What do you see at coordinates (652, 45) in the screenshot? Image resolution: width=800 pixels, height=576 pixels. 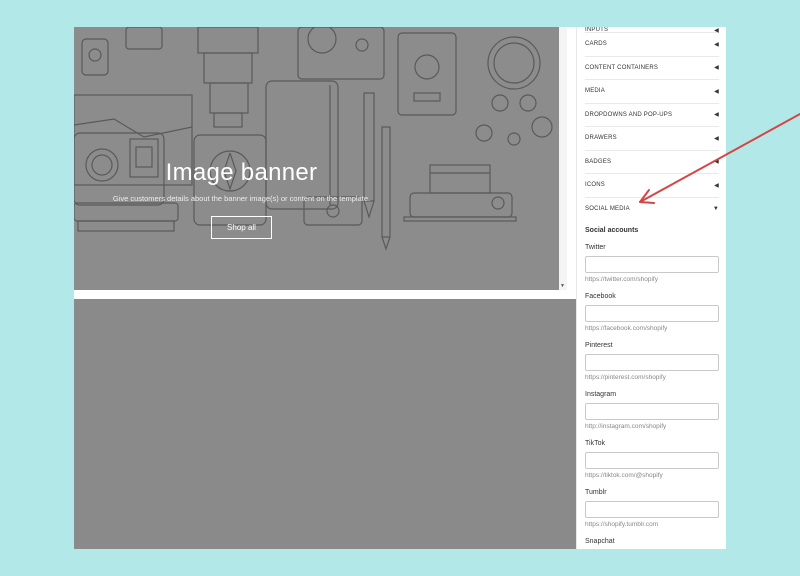 I see `section-cards: CARDS ◀` at bounding box center [652, 45].